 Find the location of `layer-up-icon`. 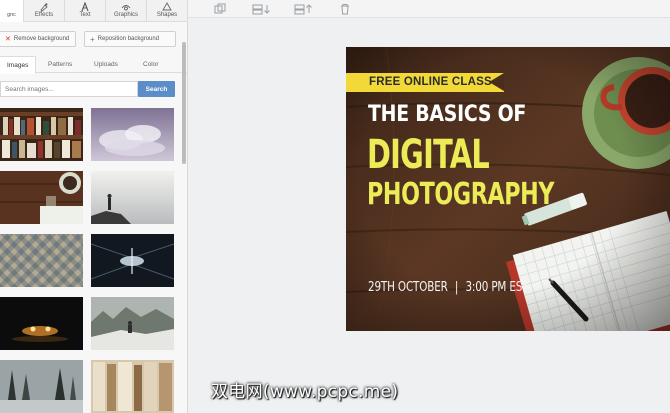

layer-up-icon is located at coordinates (304, 8).